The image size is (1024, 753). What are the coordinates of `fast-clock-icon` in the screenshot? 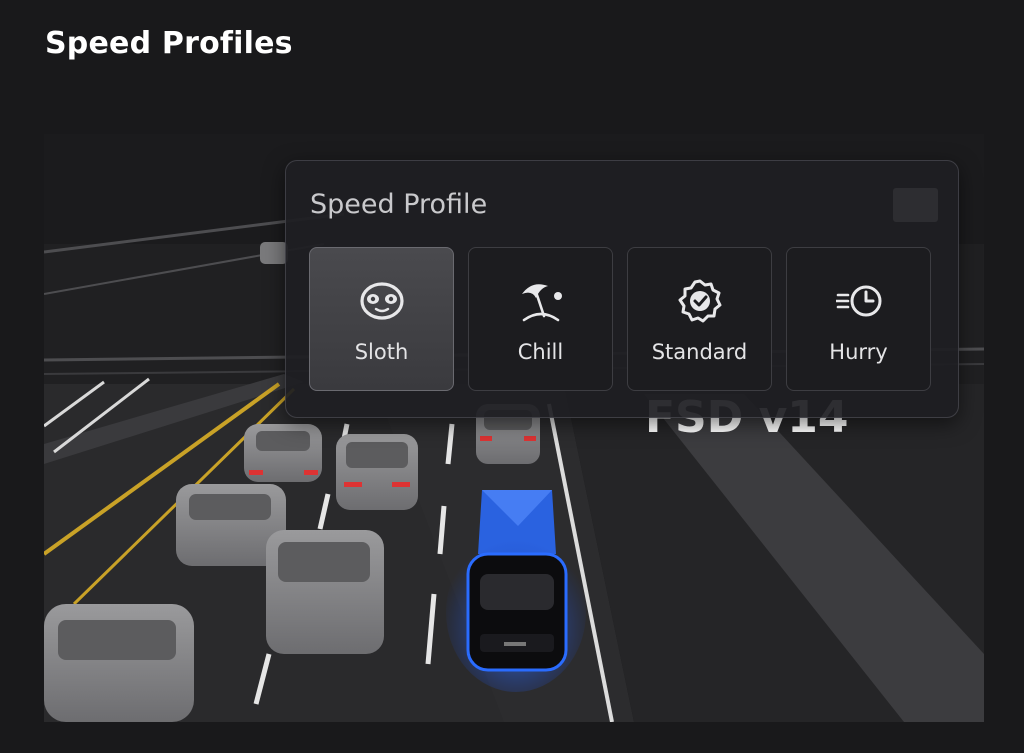 It's located at (858, 301).